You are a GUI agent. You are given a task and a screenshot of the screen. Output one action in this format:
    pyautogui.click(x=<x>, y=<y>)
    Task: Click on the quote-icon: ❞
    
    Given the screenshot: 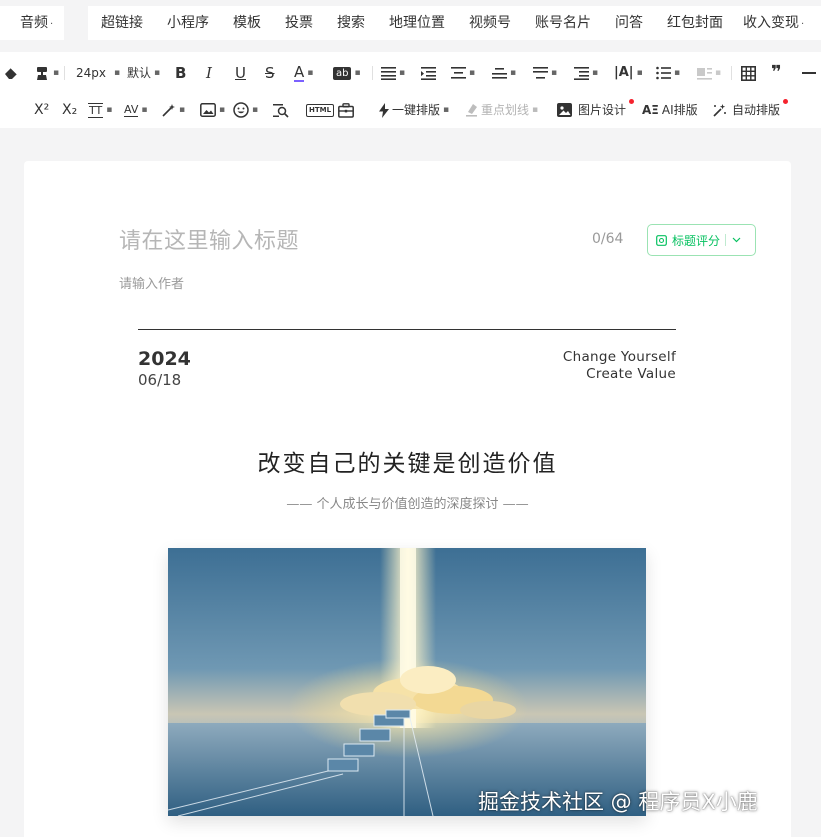 What is the action you would take?
    pyautogui.click(x=776, y=72)
    